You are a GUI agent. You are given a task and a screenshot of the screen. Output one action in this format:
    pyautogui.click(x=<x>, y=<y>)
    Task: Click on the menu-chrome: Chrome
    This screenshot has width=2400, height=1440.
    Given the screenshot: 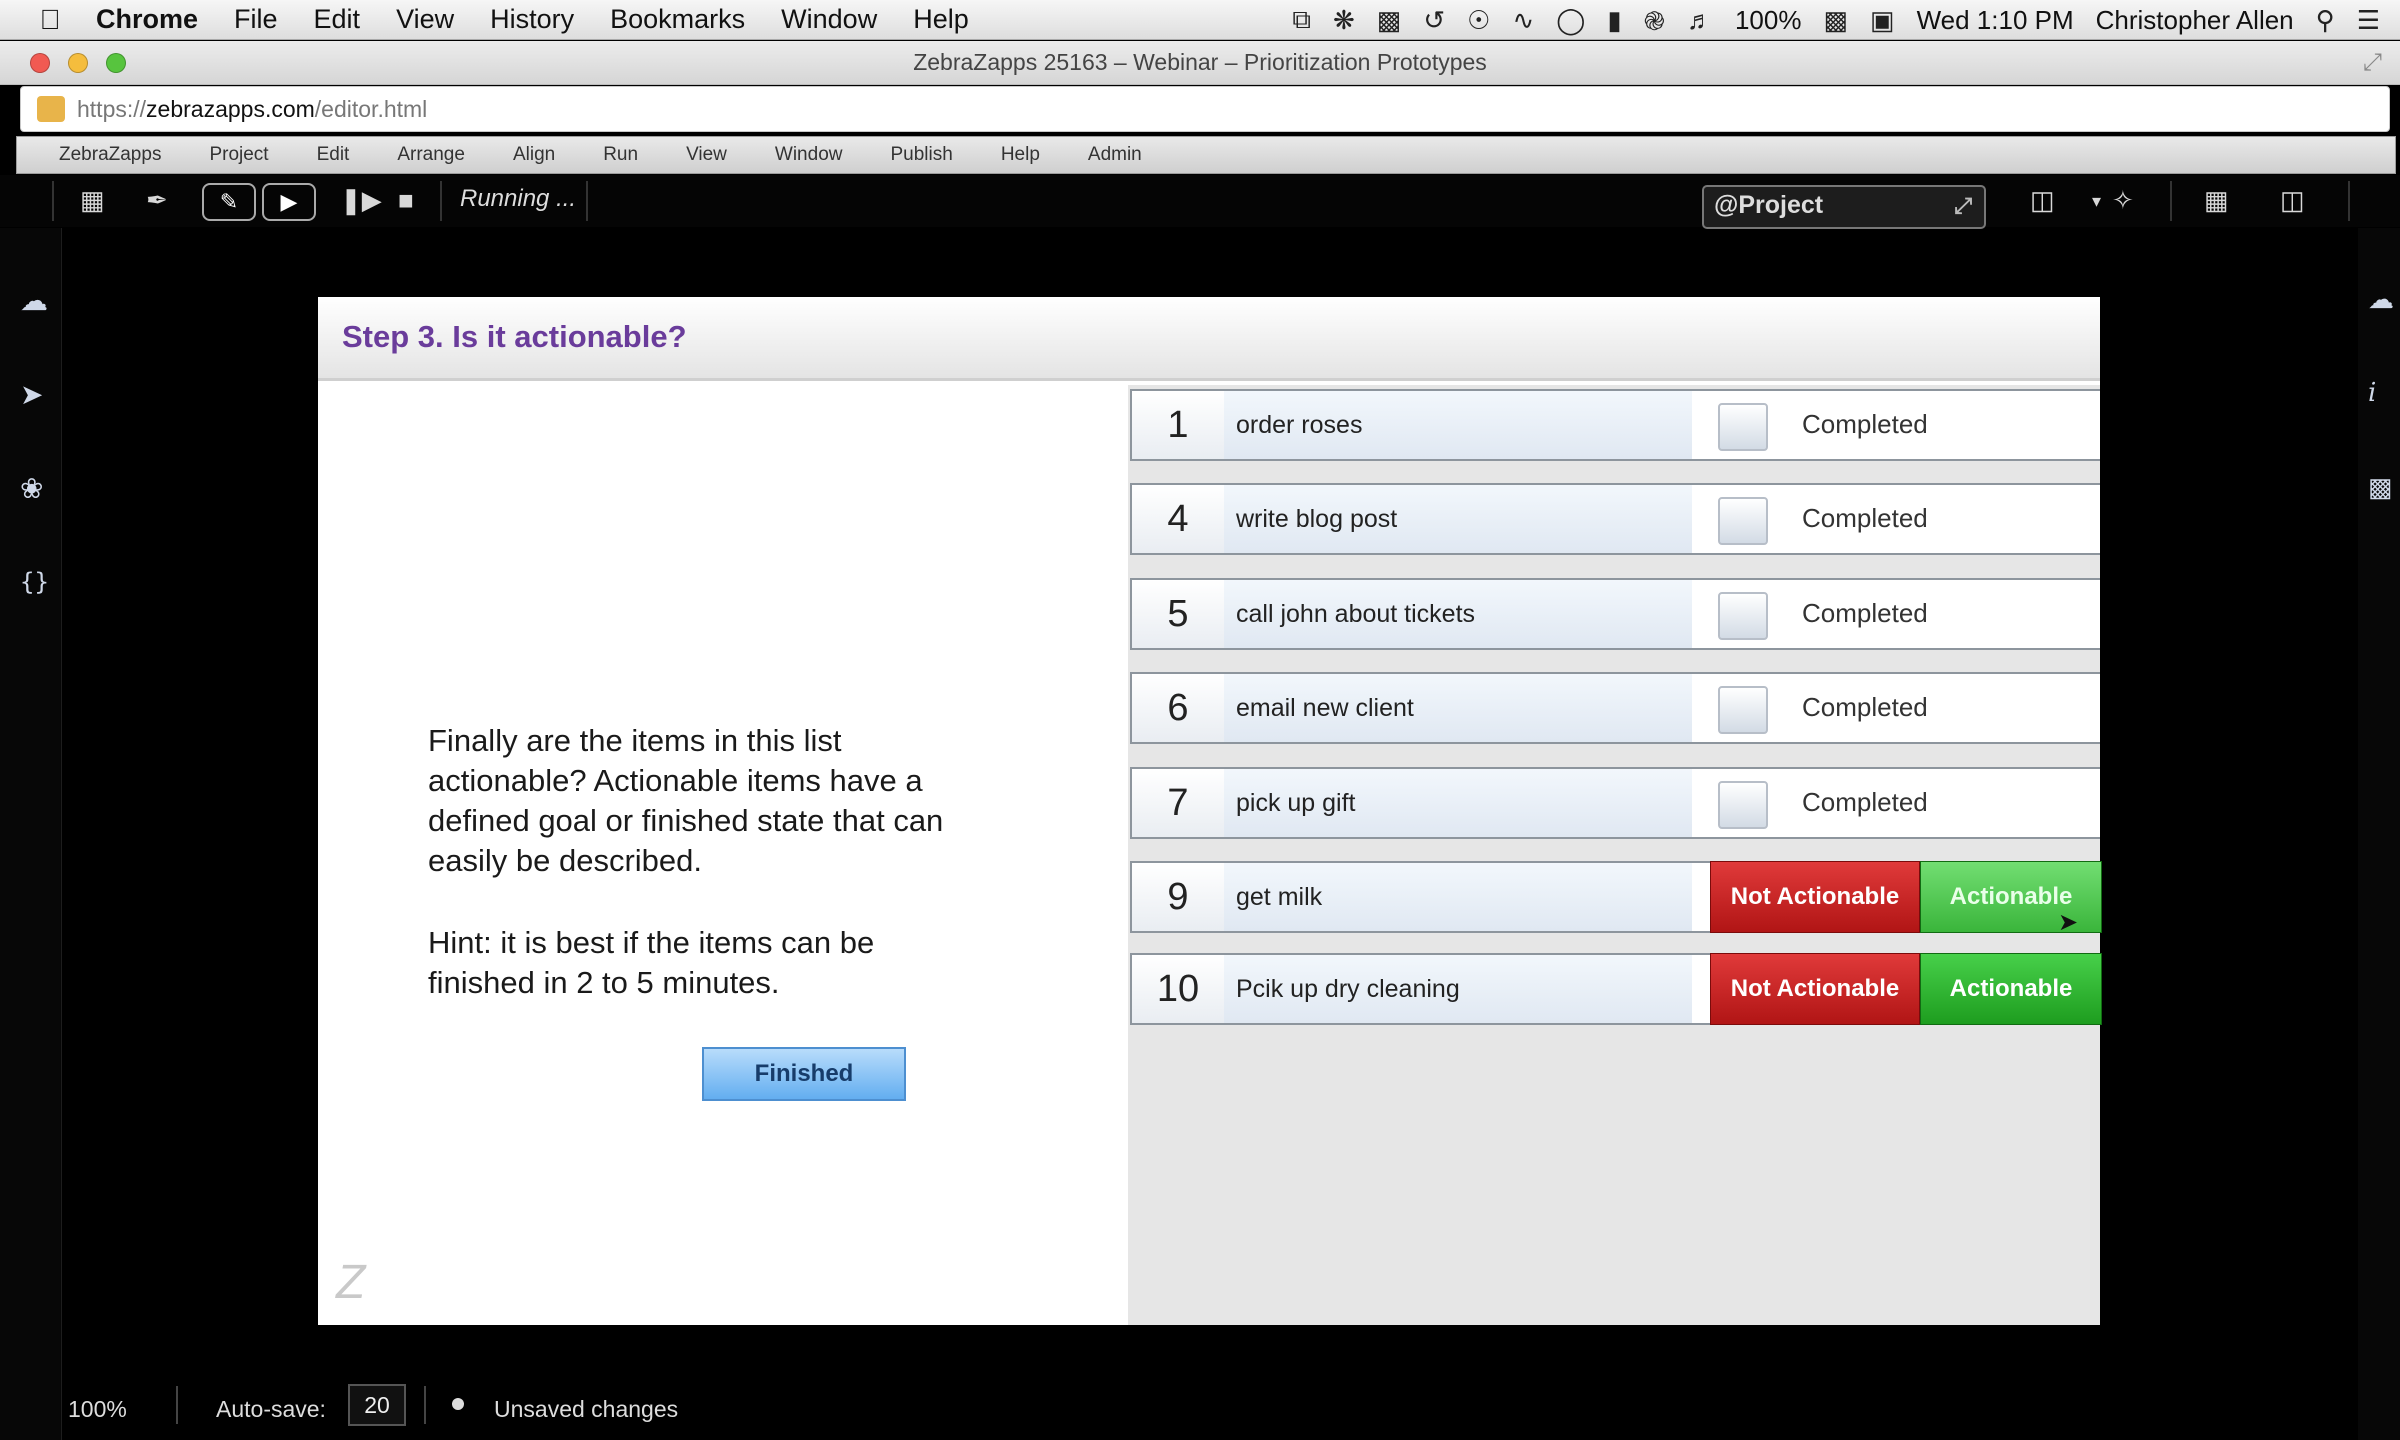 What is the action you would take?
    pyautogui.click(x=147, y=19)
    